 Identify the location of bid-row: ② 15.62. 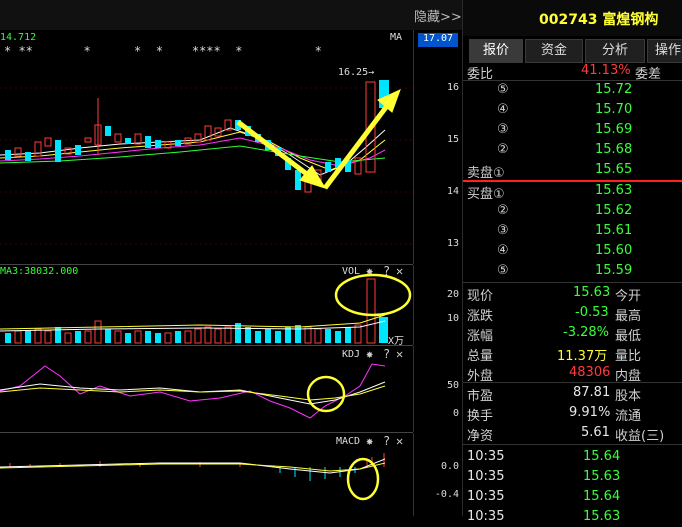
(572, 211).